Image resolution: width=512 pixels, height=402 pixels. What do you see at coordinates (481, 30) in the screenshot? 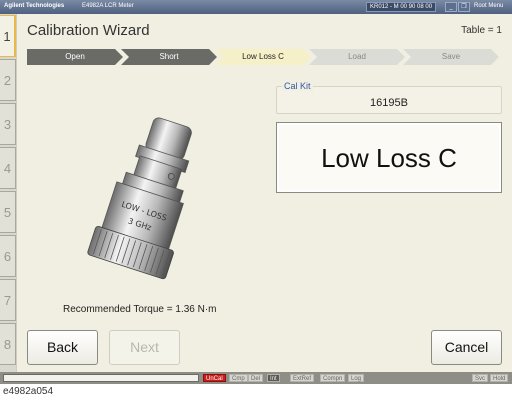
I see `table-indicator: Table = 1` at bounding box center [481, 30].